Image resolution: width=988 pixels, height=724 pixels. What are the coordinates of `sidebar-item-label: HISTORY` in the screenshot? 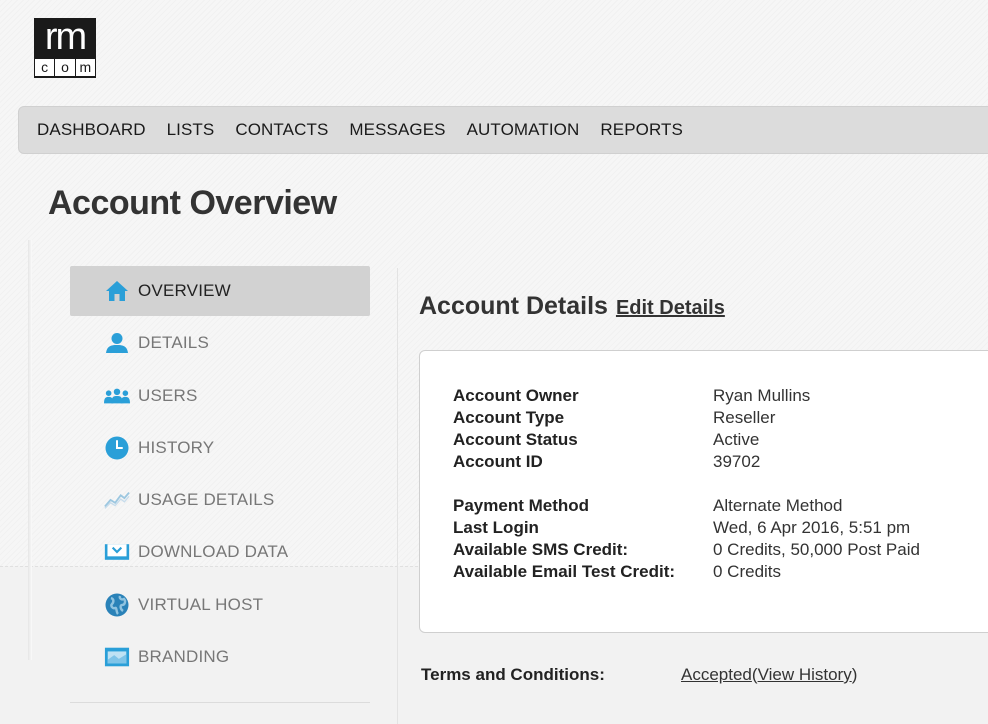 It's located at (176, 447).